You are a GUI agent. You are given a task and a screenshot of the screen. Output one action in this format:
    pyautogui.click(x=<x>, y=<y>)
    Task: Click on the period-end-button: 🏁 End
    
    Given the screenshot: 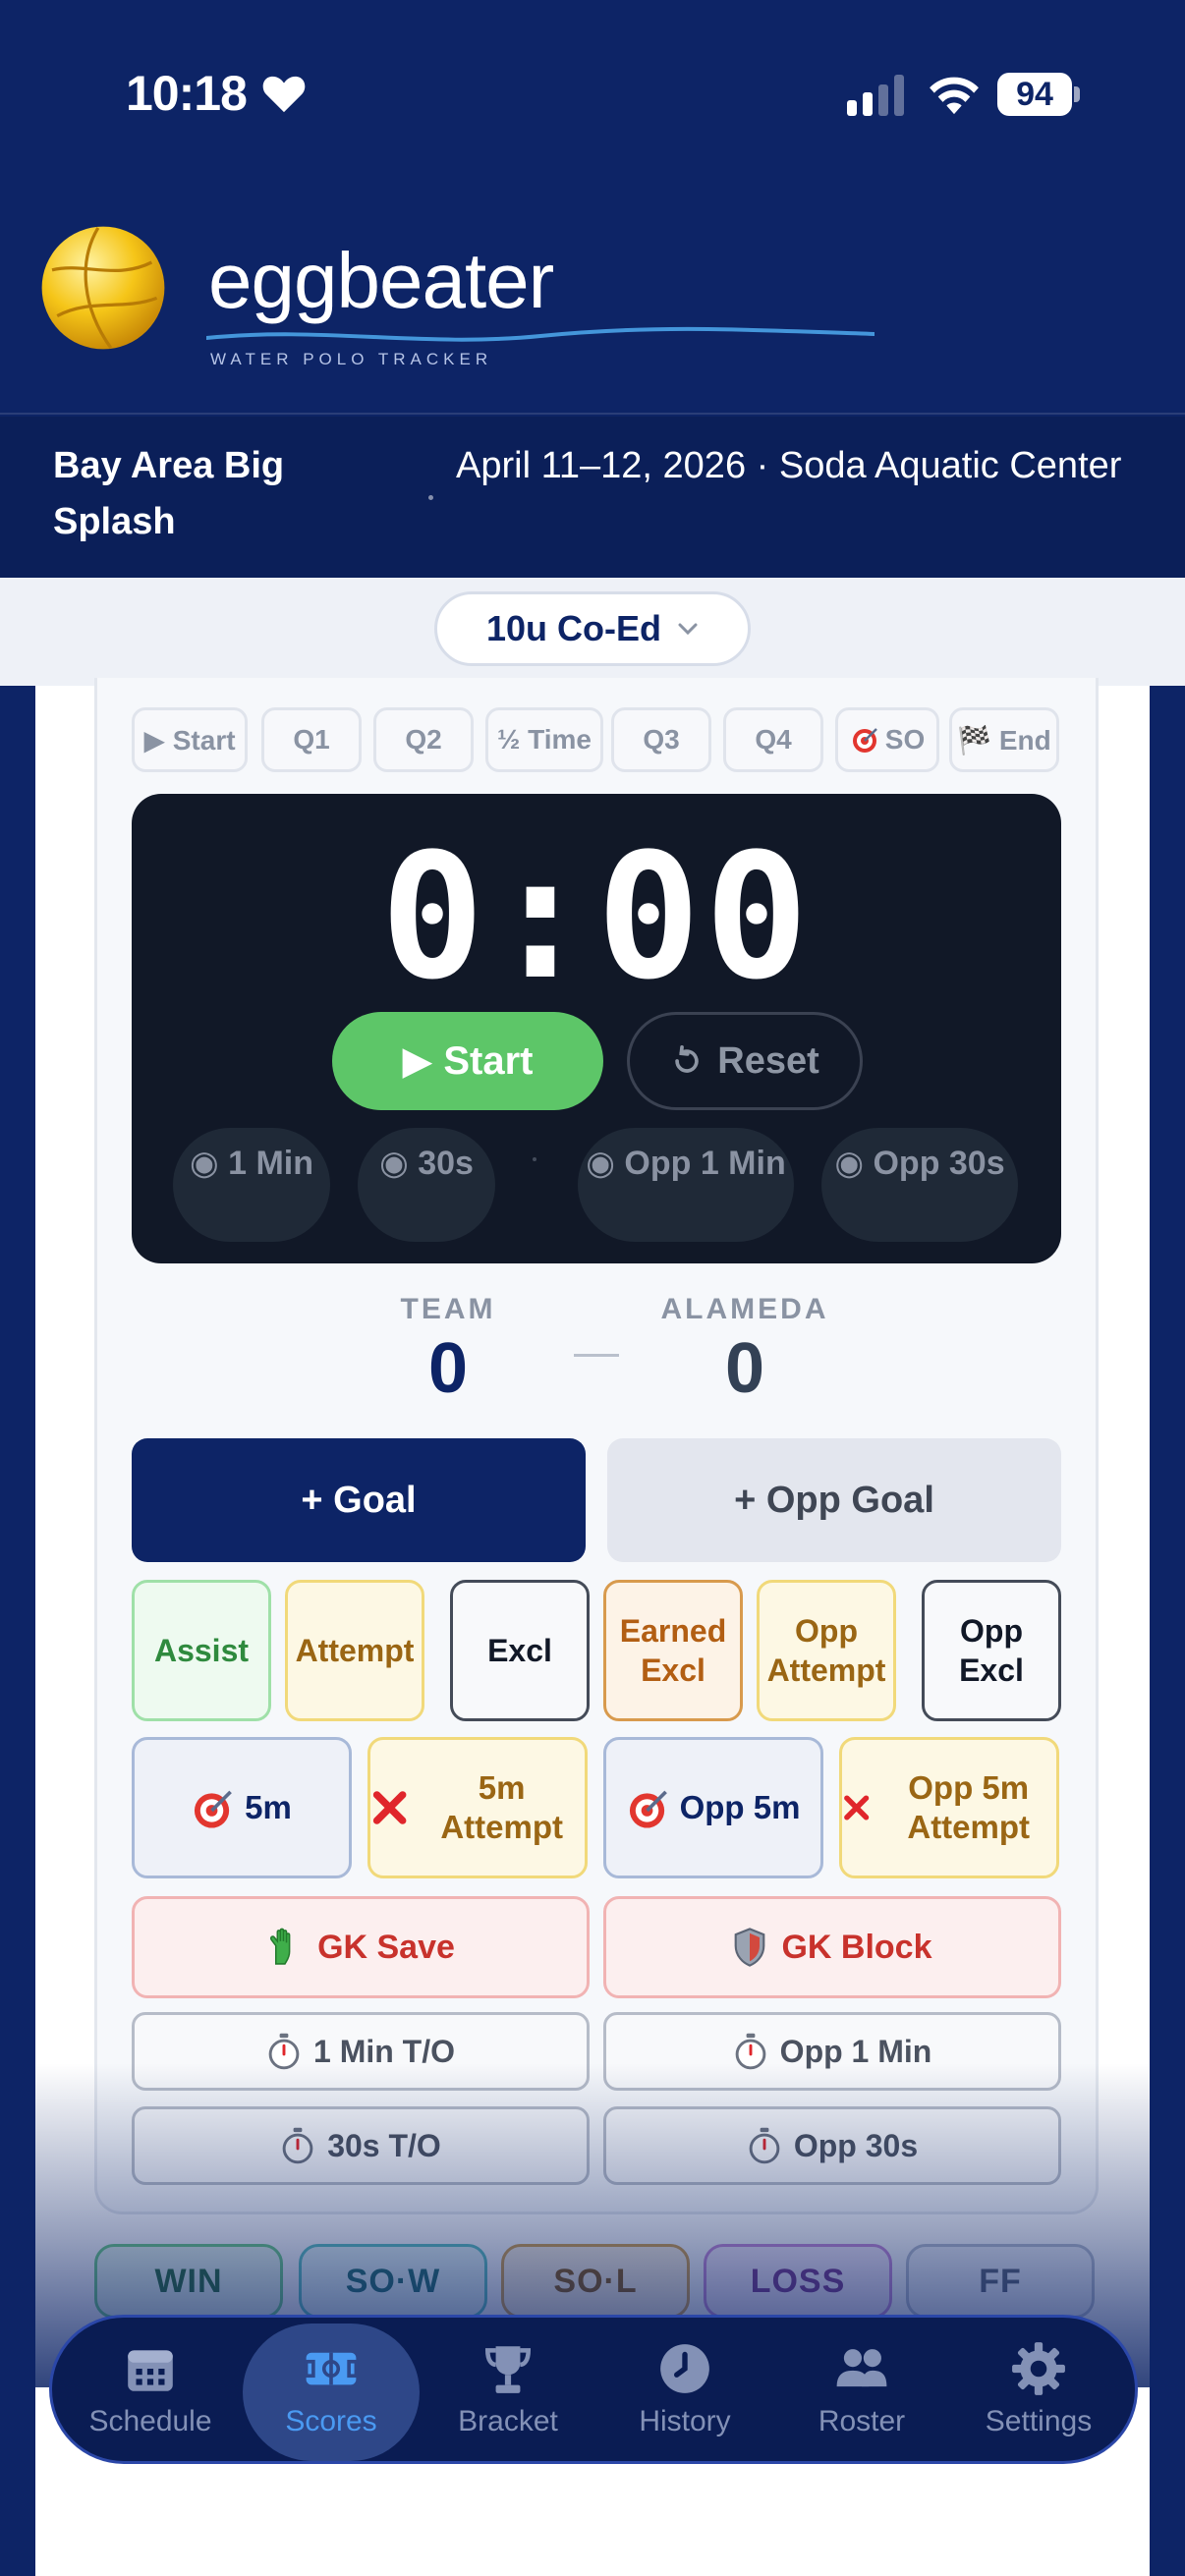 What is the action you would take?
    pyautogui.click(x=1004, y=739)
    